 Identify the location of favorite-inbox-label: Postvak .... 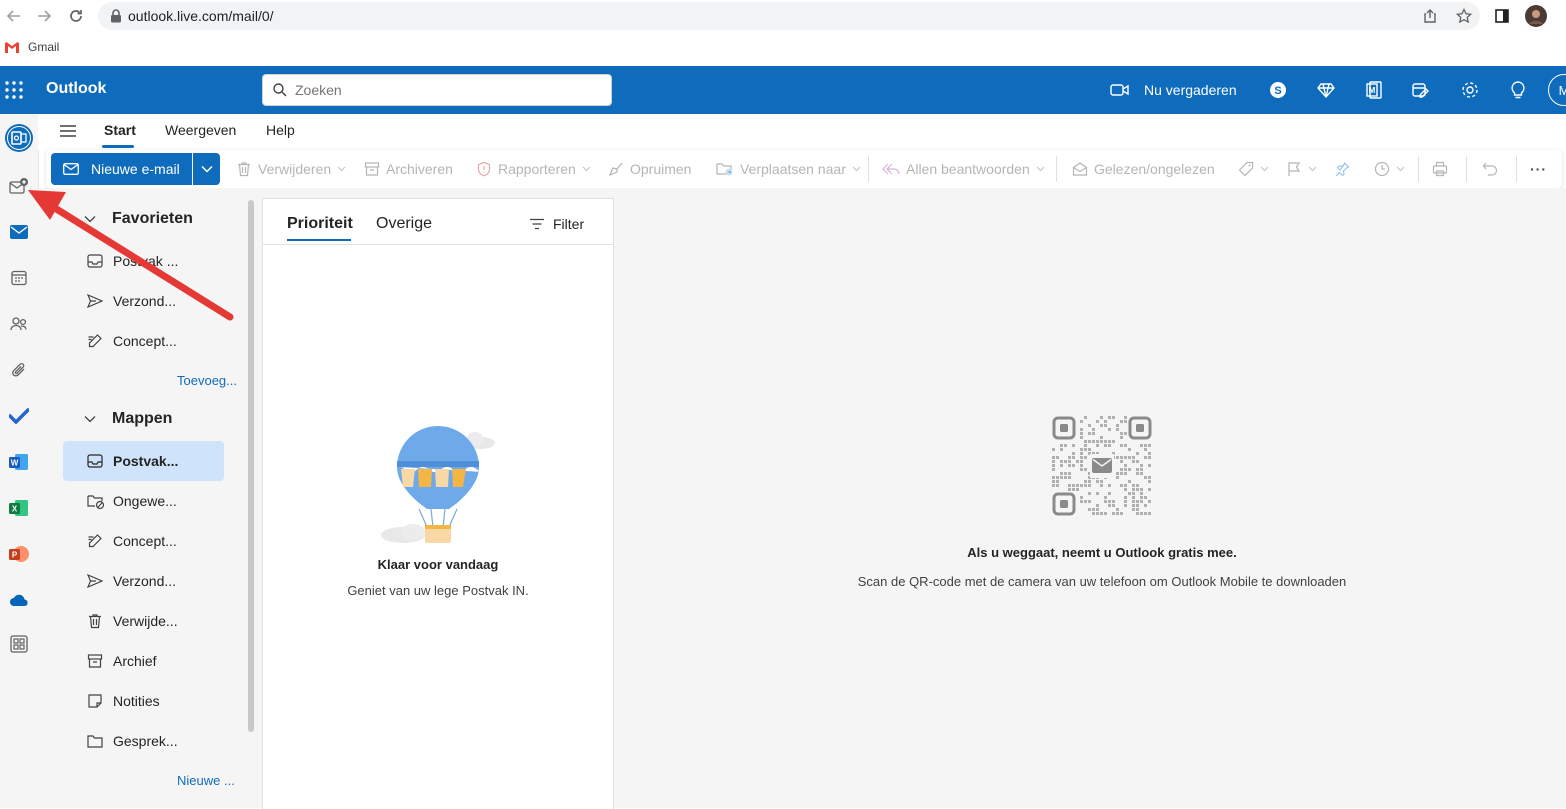
(146, 261).